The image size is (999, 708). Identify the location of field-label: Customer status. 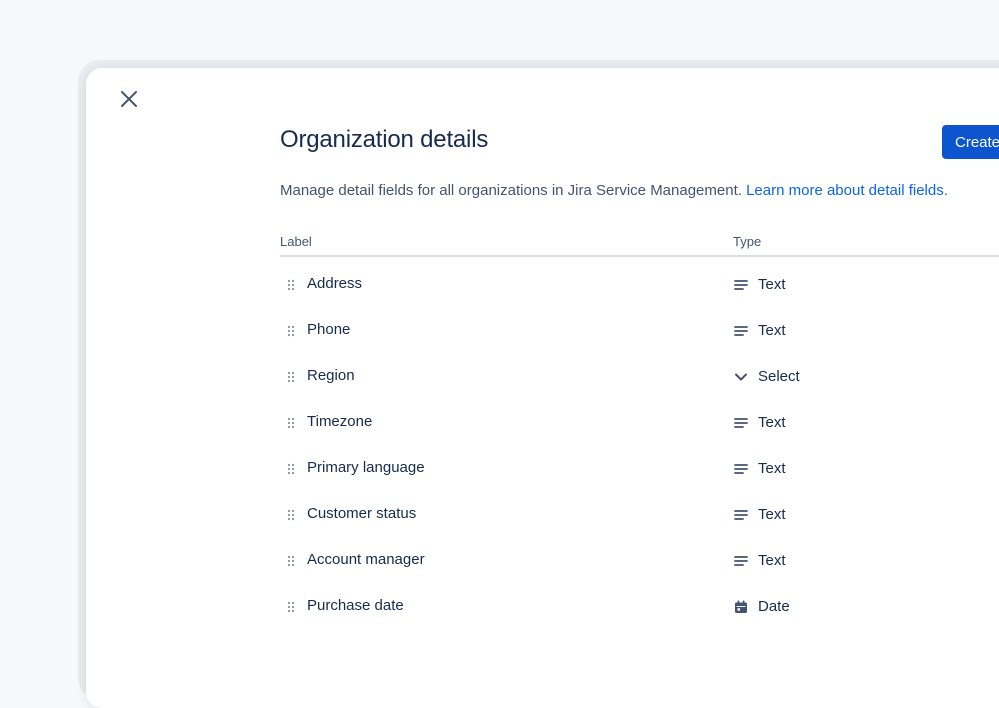
(362, 513).